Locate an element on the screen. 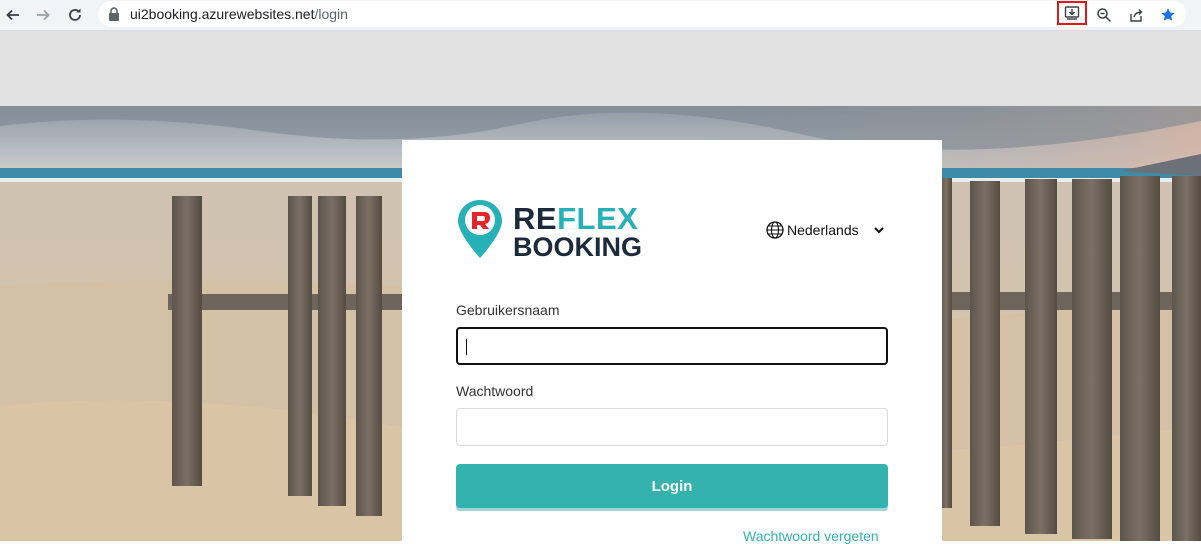  password-label: Wachtwoord is located at coordinates (495, 391).